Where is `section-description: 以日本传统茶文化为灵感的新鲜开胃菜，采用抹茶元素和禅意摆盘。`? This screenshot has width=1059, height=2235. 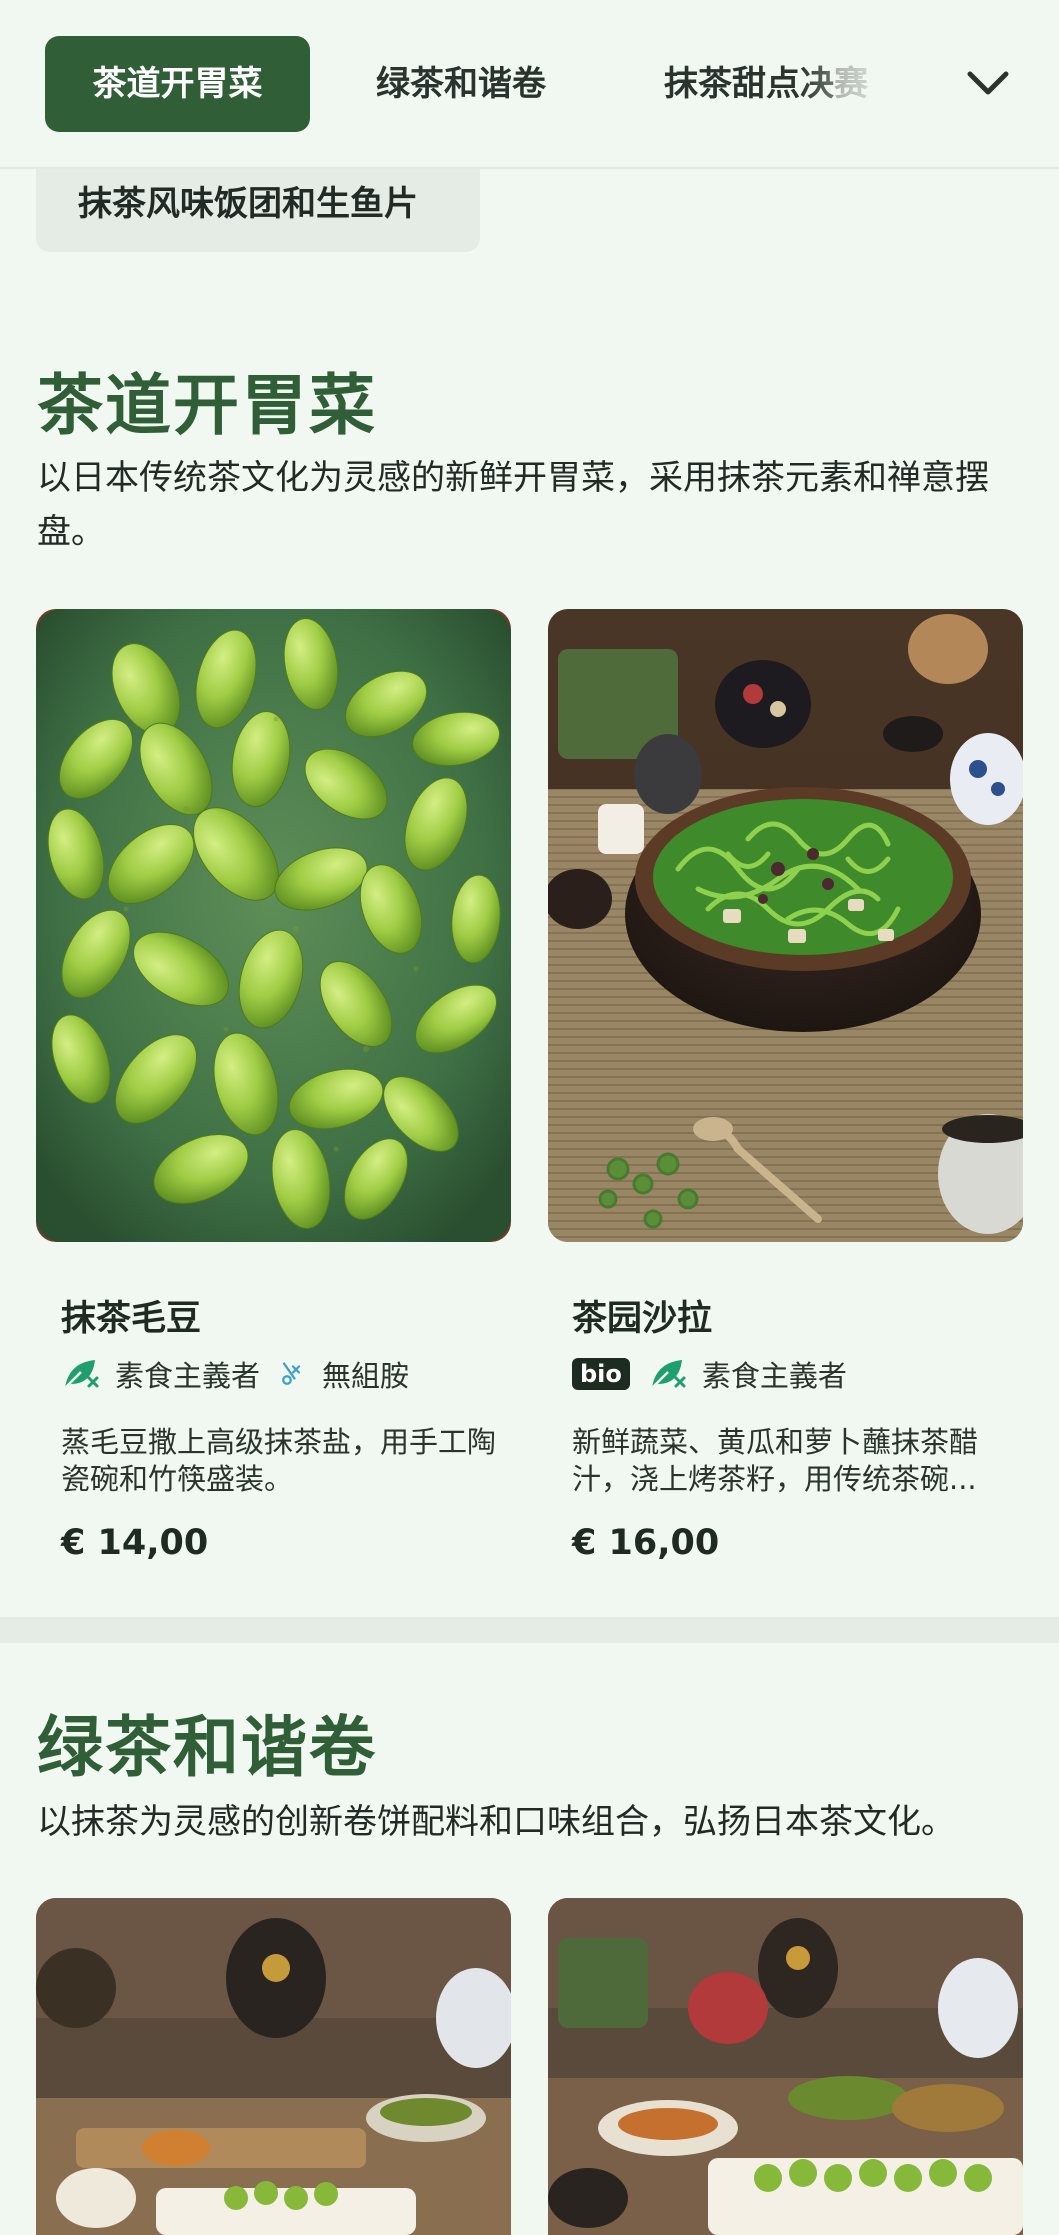
section-description: 以日本传统茶文化为灵感的新鲜开胃菜，采用抹茶元素和禅意摆盘。 is located at coordinates (513, 505).